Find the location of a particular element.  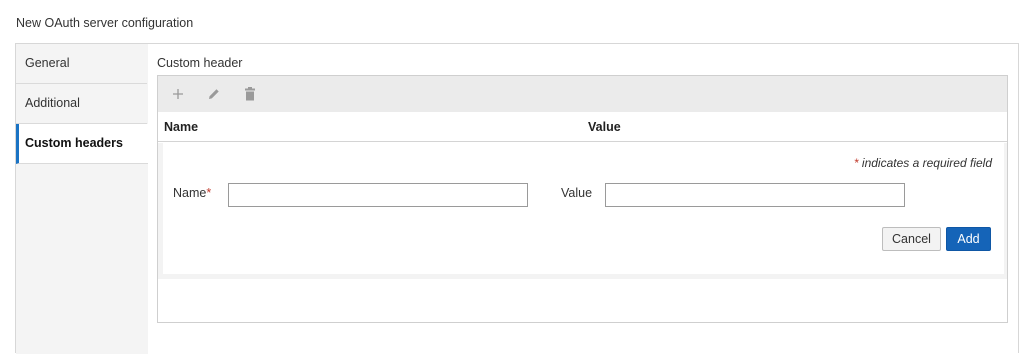

nav-item-label: General is located at coordinates (47, 63).